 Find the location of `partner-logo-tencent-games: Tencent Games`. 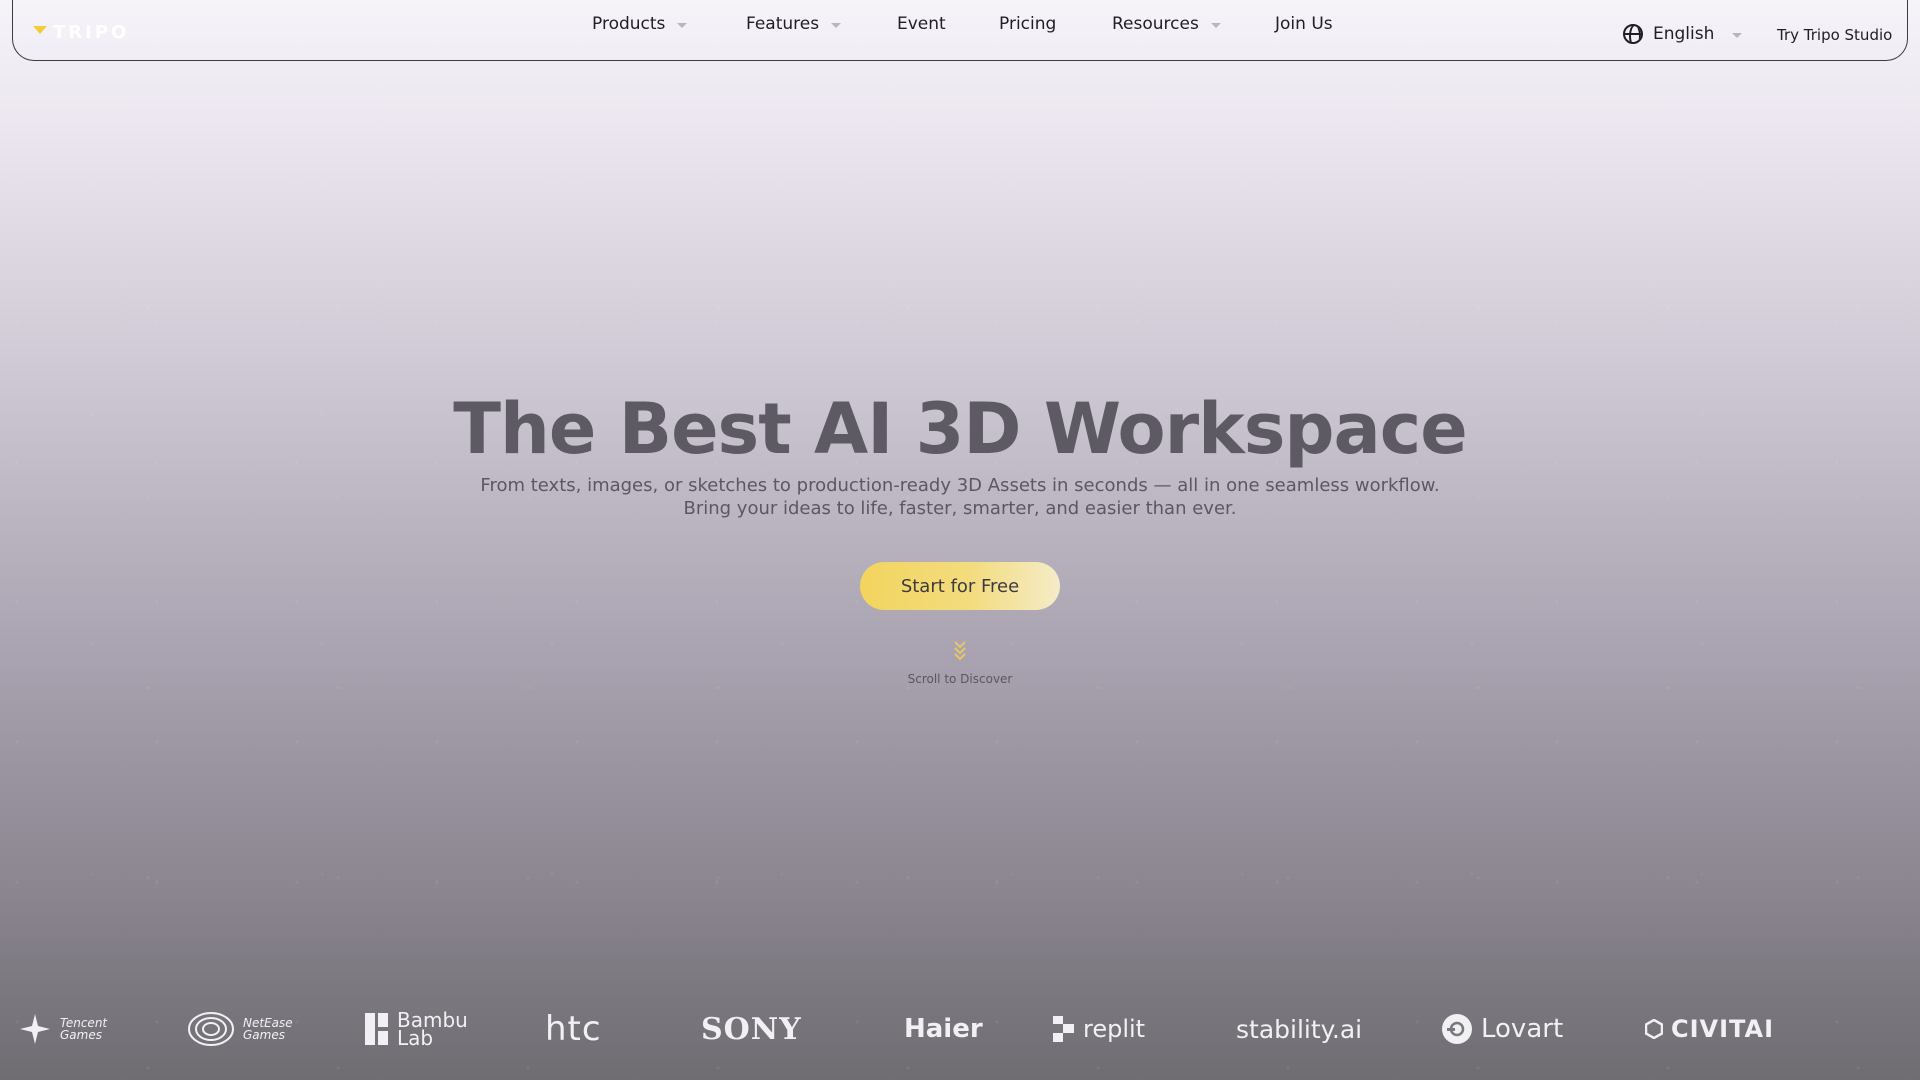

partner-logo-tencent-games: Tencent Games is located at coordinates (62, 1029).